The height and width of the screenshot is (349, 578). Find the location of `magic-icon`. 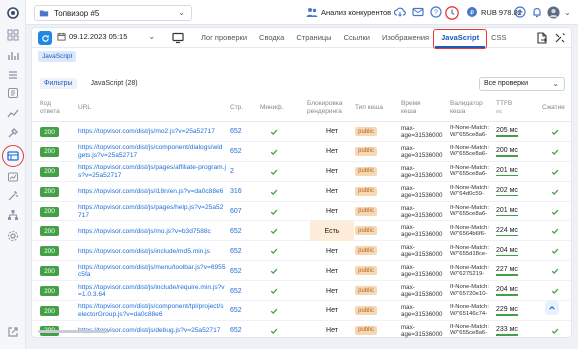

magic-icon is located at coordinates (13, 196).